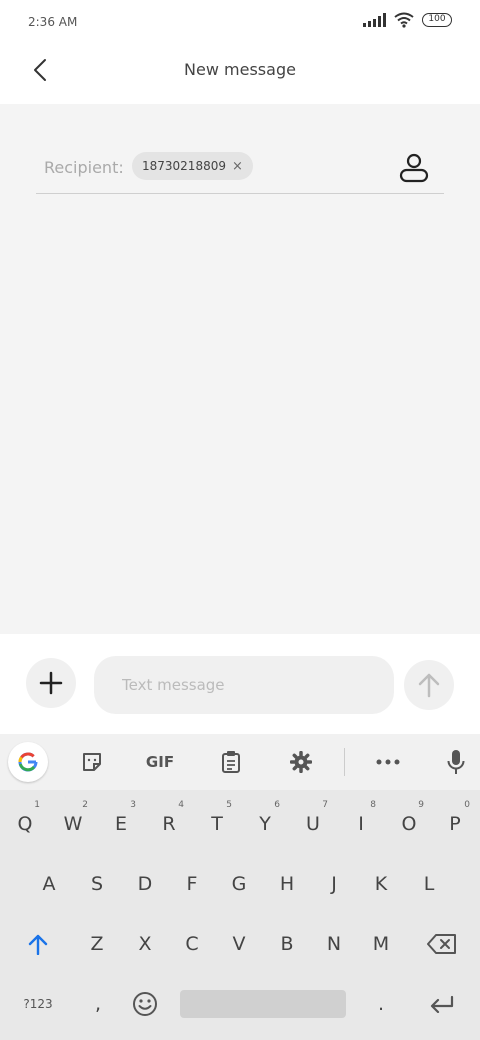  I want to click on shift-key, so click(38, 944).